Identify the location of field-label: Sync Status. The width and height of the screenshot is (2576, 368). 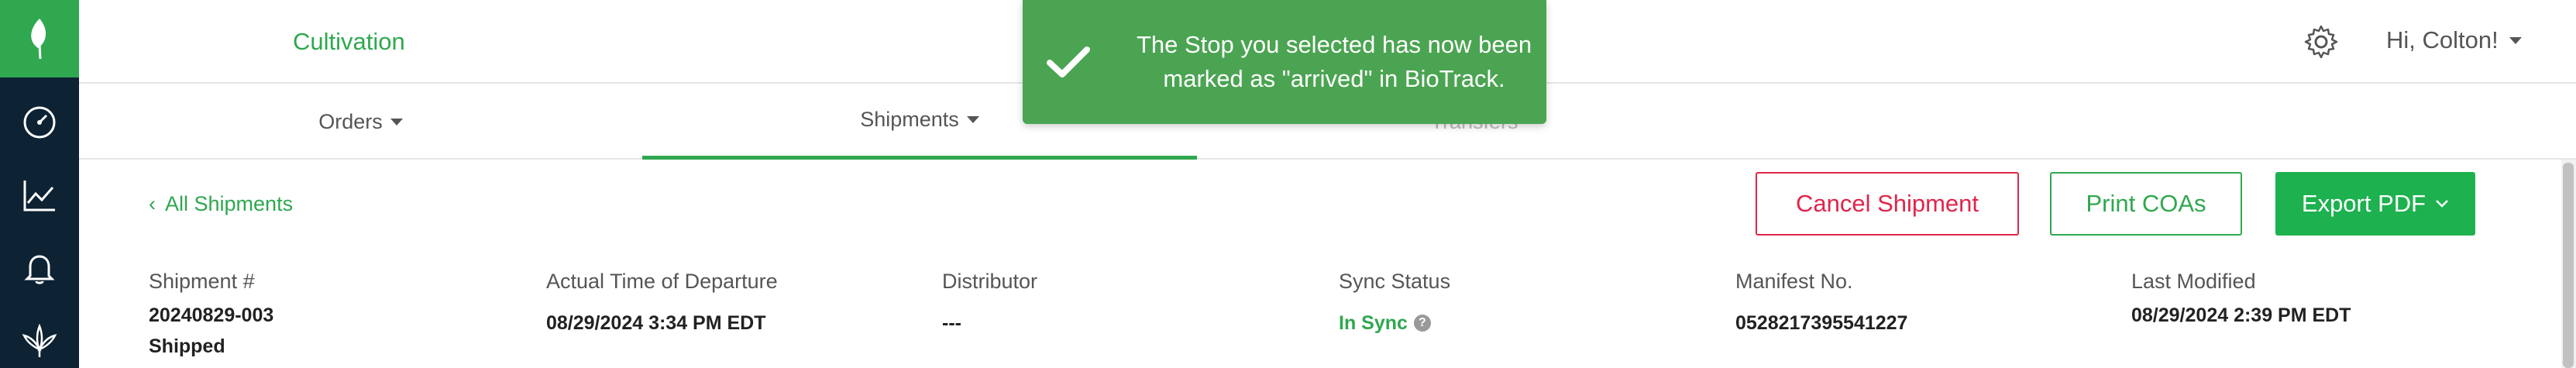
(1395, 281).